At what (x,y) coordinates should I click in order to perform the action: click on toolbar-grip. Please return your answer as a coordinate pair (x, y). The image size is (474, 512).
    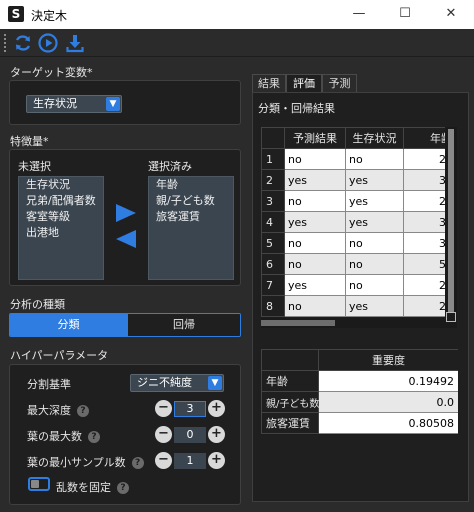
    Looking at the image, I should click on (5, 43).